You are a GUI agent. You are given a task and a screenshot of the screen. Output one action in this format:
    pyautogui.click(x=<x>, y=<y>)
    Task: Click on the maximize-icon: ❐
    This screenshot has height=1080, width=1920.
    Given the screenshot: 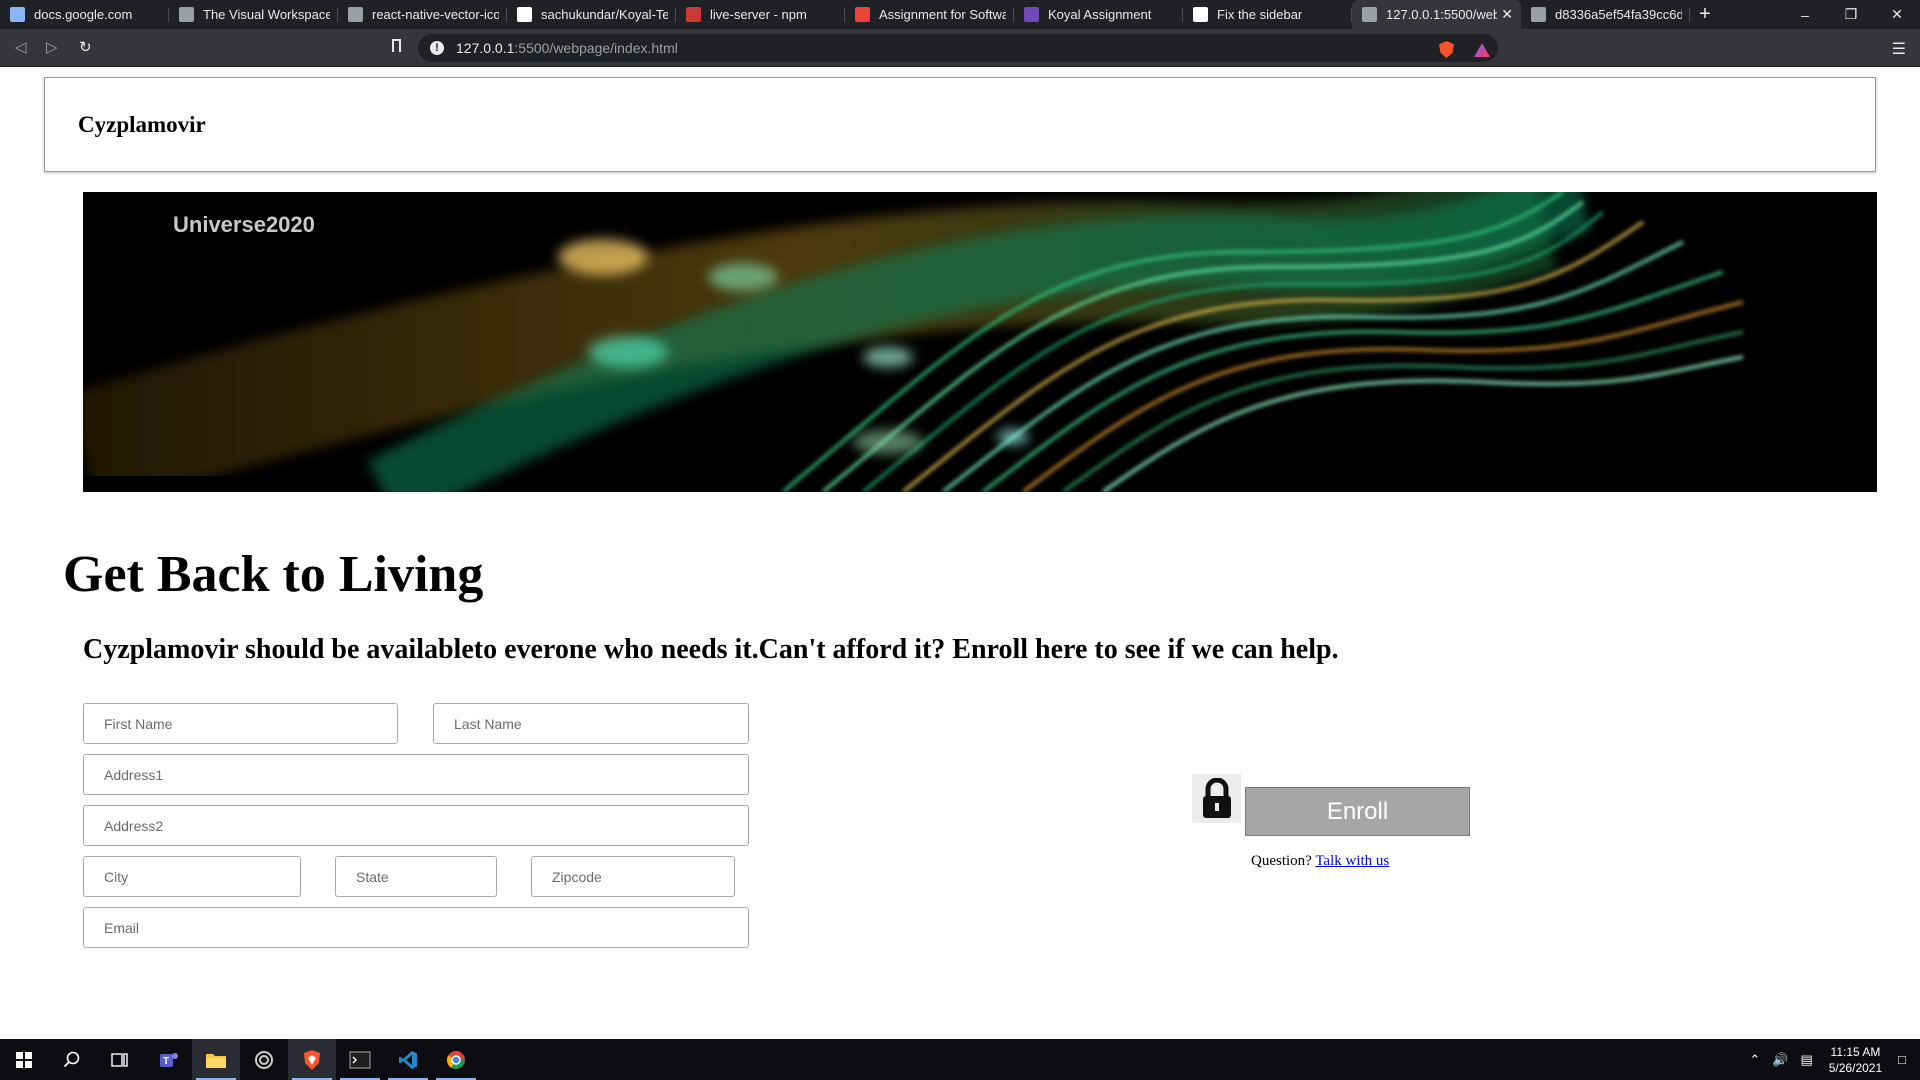 What is the action you would take?
    pyautogui.click(x=1851, y=14)
    